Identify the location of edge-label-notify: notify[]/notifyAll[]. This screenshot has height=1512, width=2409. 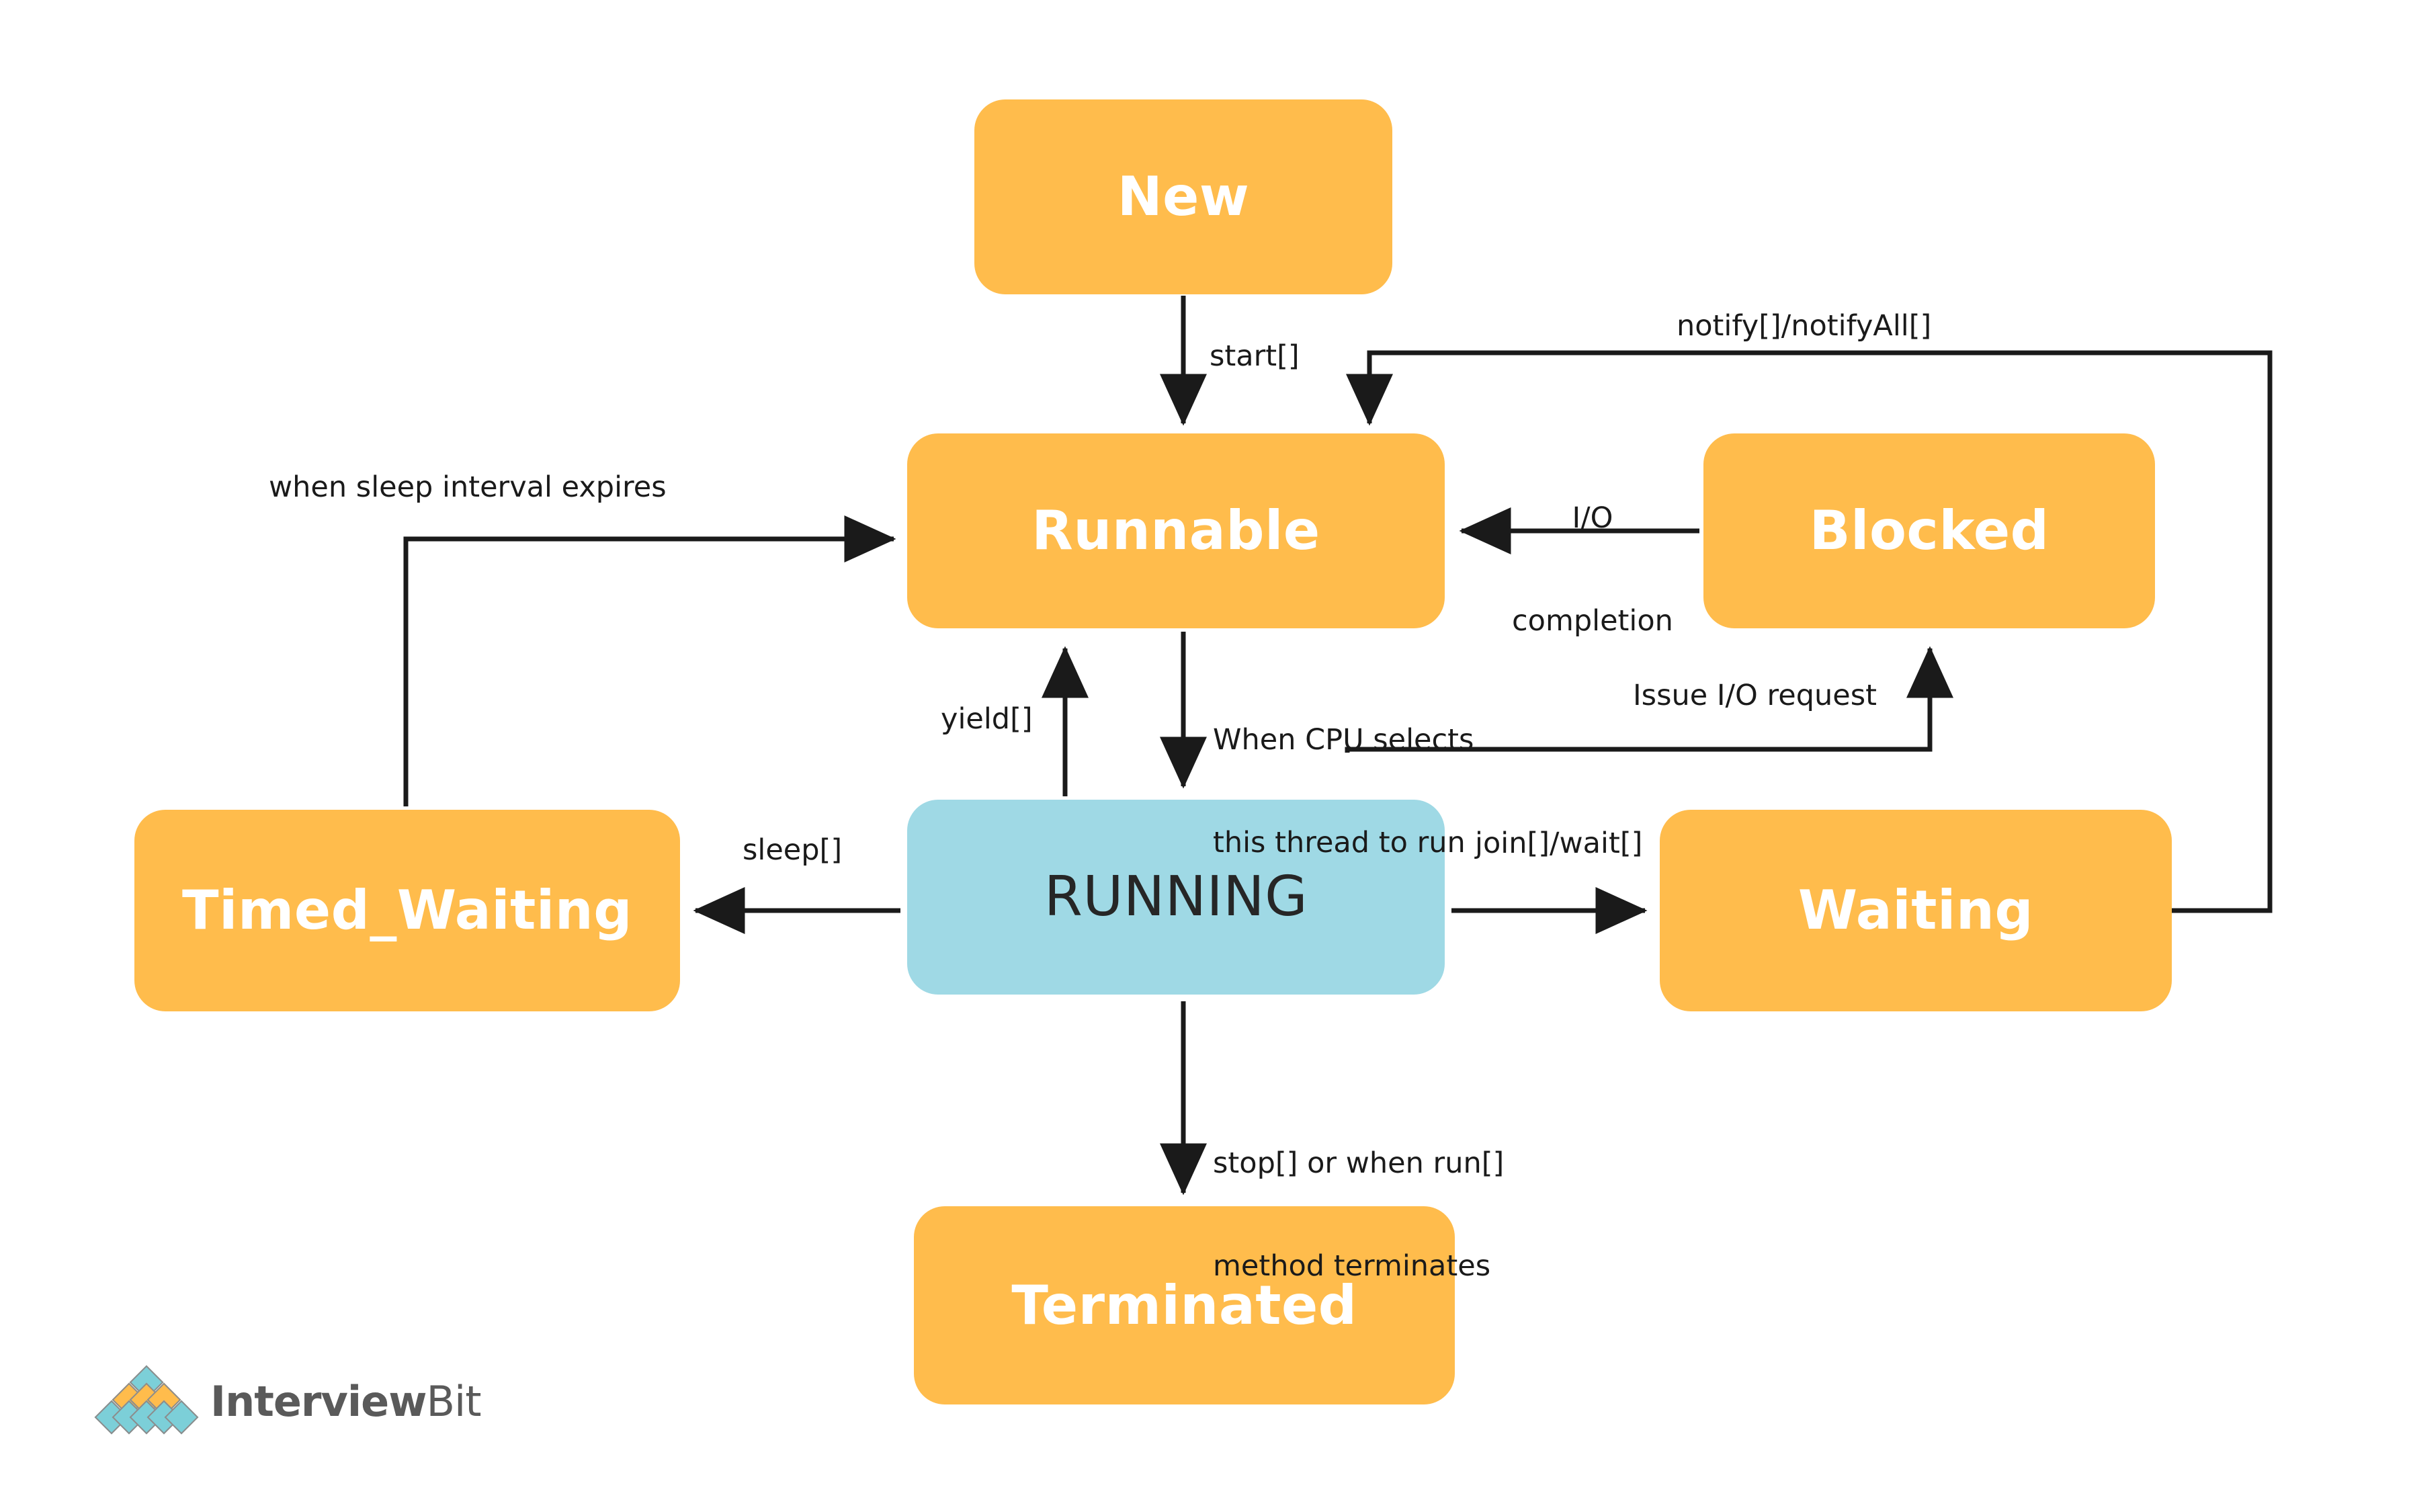
(1804, 326).